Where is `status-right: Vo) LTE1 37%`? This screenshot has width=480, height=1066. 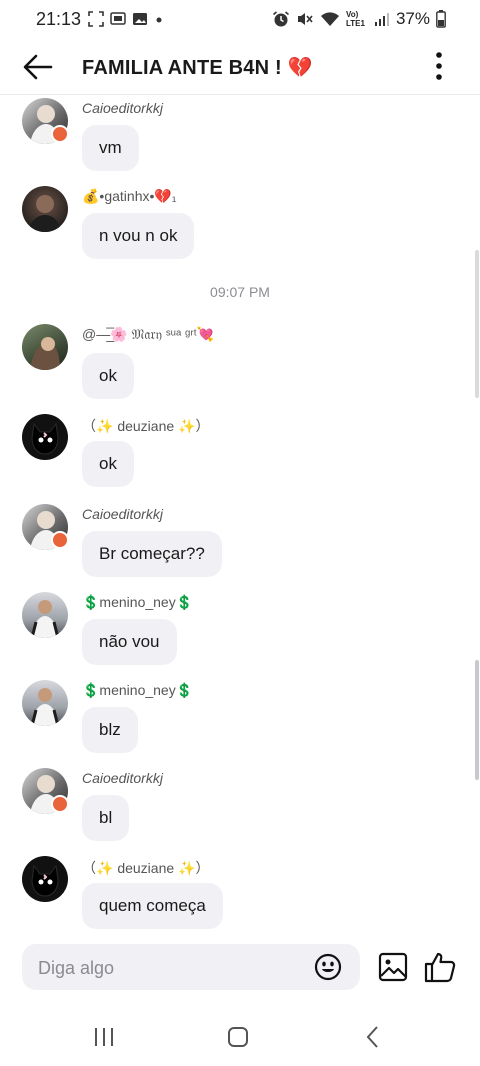 status-right: Vo) LTE1 37% is located at coordinates (359, 19).